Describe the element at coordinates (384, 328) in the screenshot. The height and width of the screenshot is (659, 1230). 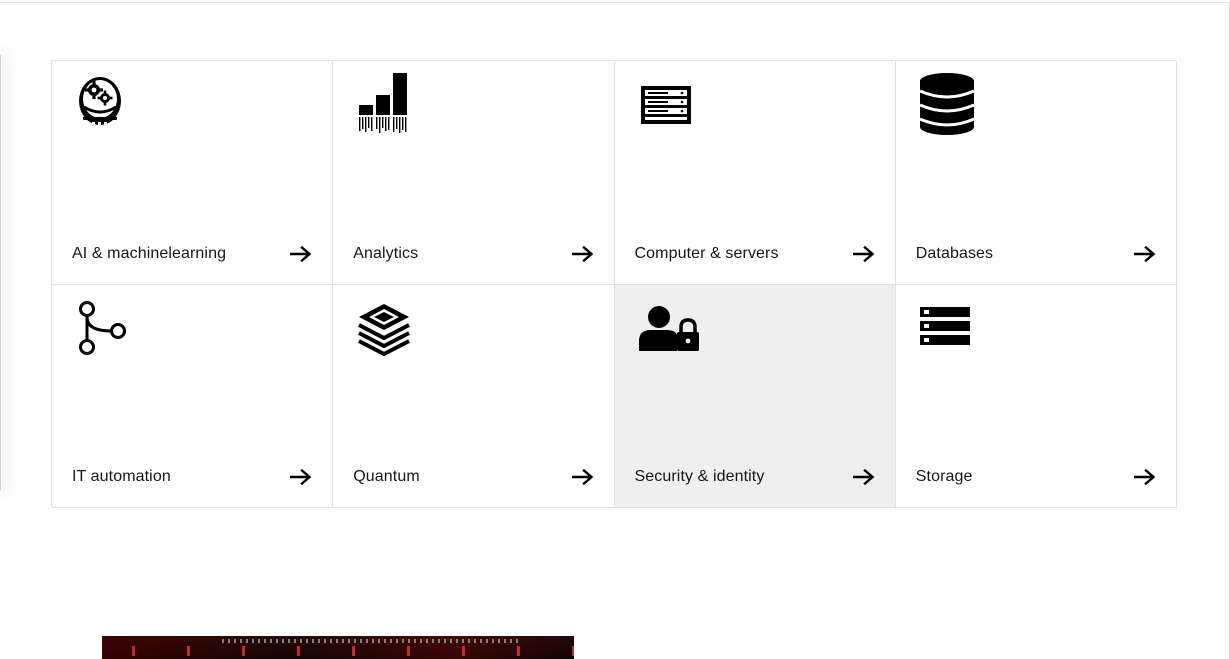
I see `layers-icon` at that location.